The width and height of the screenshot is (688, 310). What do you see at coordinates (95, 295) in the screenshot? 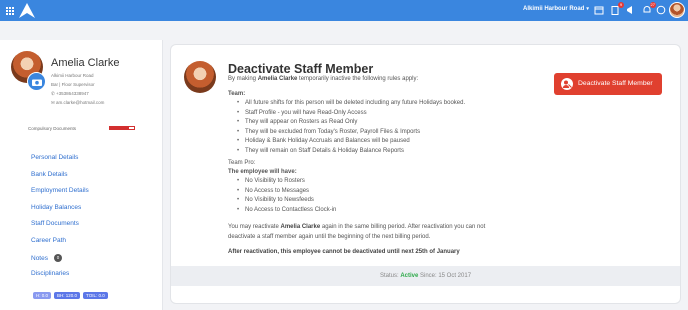
I see `toil-chip: TOIL: 0.0` at bounding box center [95, 295].